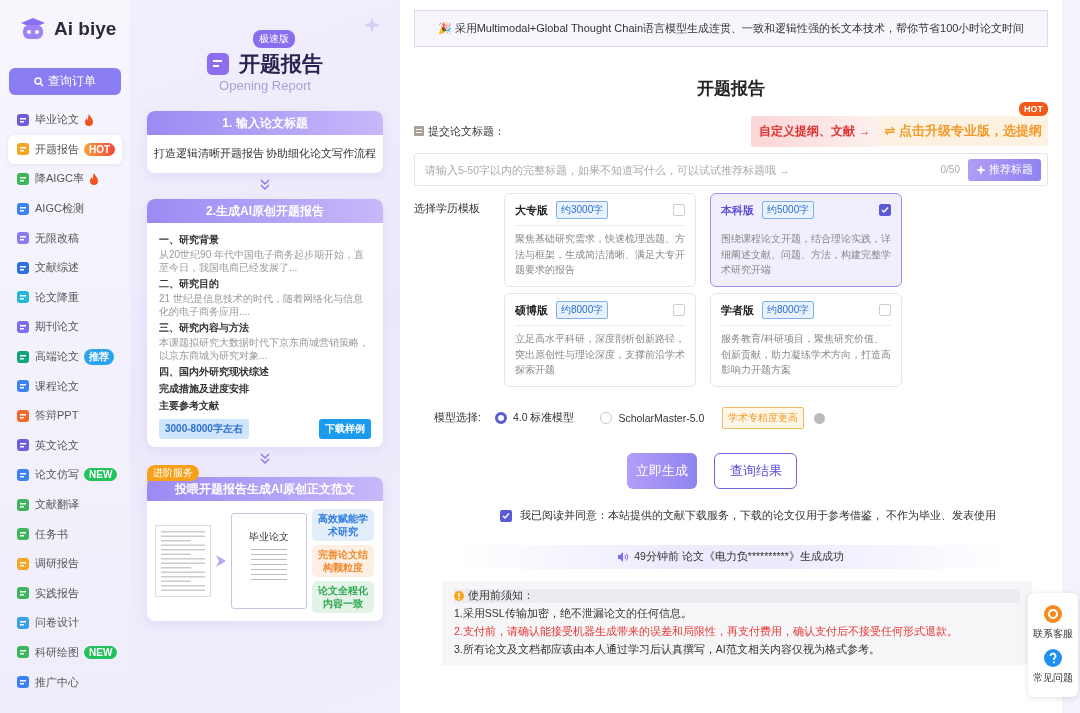 This screenshot has width=1080, height=713. What do you see at coordinates (65, 208) in the screenshot?
I see `sidebar-item: AIGC检测` at bounding box center [65, 208].